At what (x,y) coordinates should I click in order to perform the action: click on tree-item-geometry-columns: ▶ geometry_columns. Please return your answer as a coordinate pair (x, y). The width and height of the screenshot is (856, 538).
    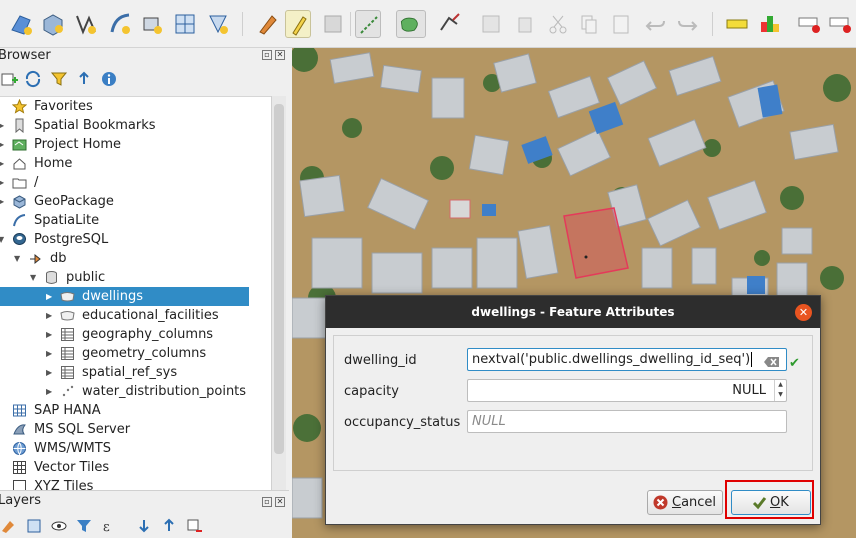
    Looking at the image, I should click on (135, 353).